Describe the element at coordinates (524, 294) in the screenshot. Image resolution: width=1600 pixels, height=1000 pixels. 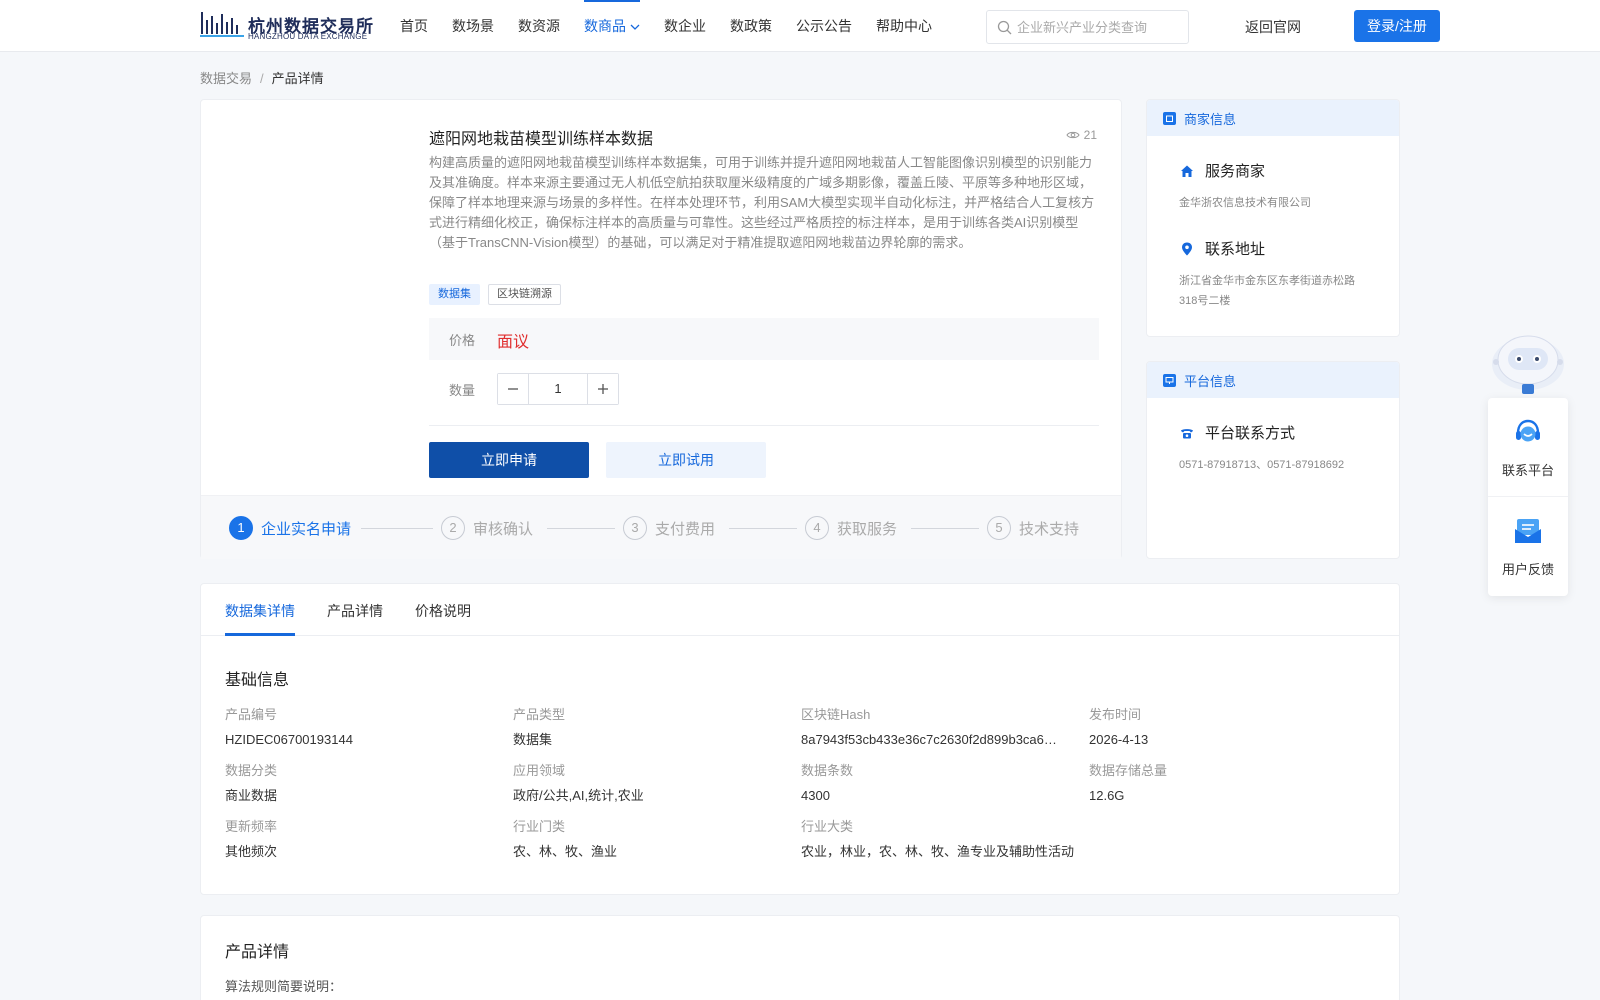
I see `tag-blockchain: 区块链溯源` at that location.